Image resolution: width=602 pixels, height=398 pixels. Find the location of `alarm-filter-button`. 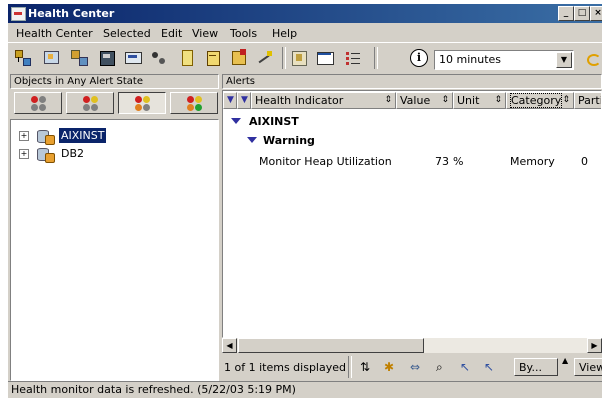

alarm-filter-button is located at coordinates (38, 103).